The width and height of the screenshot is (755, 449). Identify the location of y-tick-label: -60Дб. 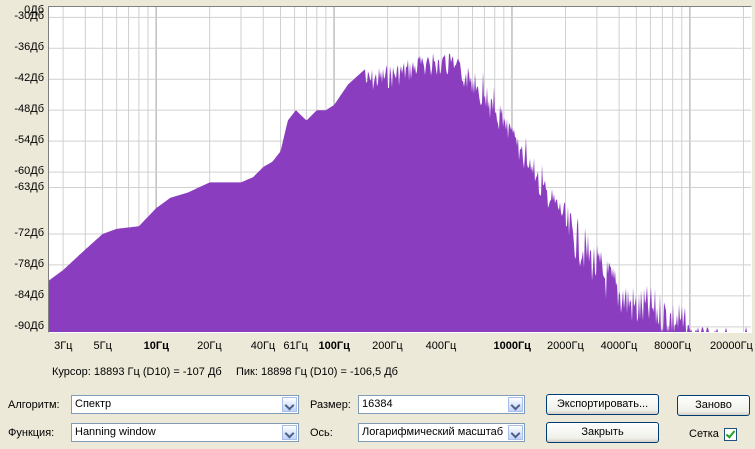
(29, 171).